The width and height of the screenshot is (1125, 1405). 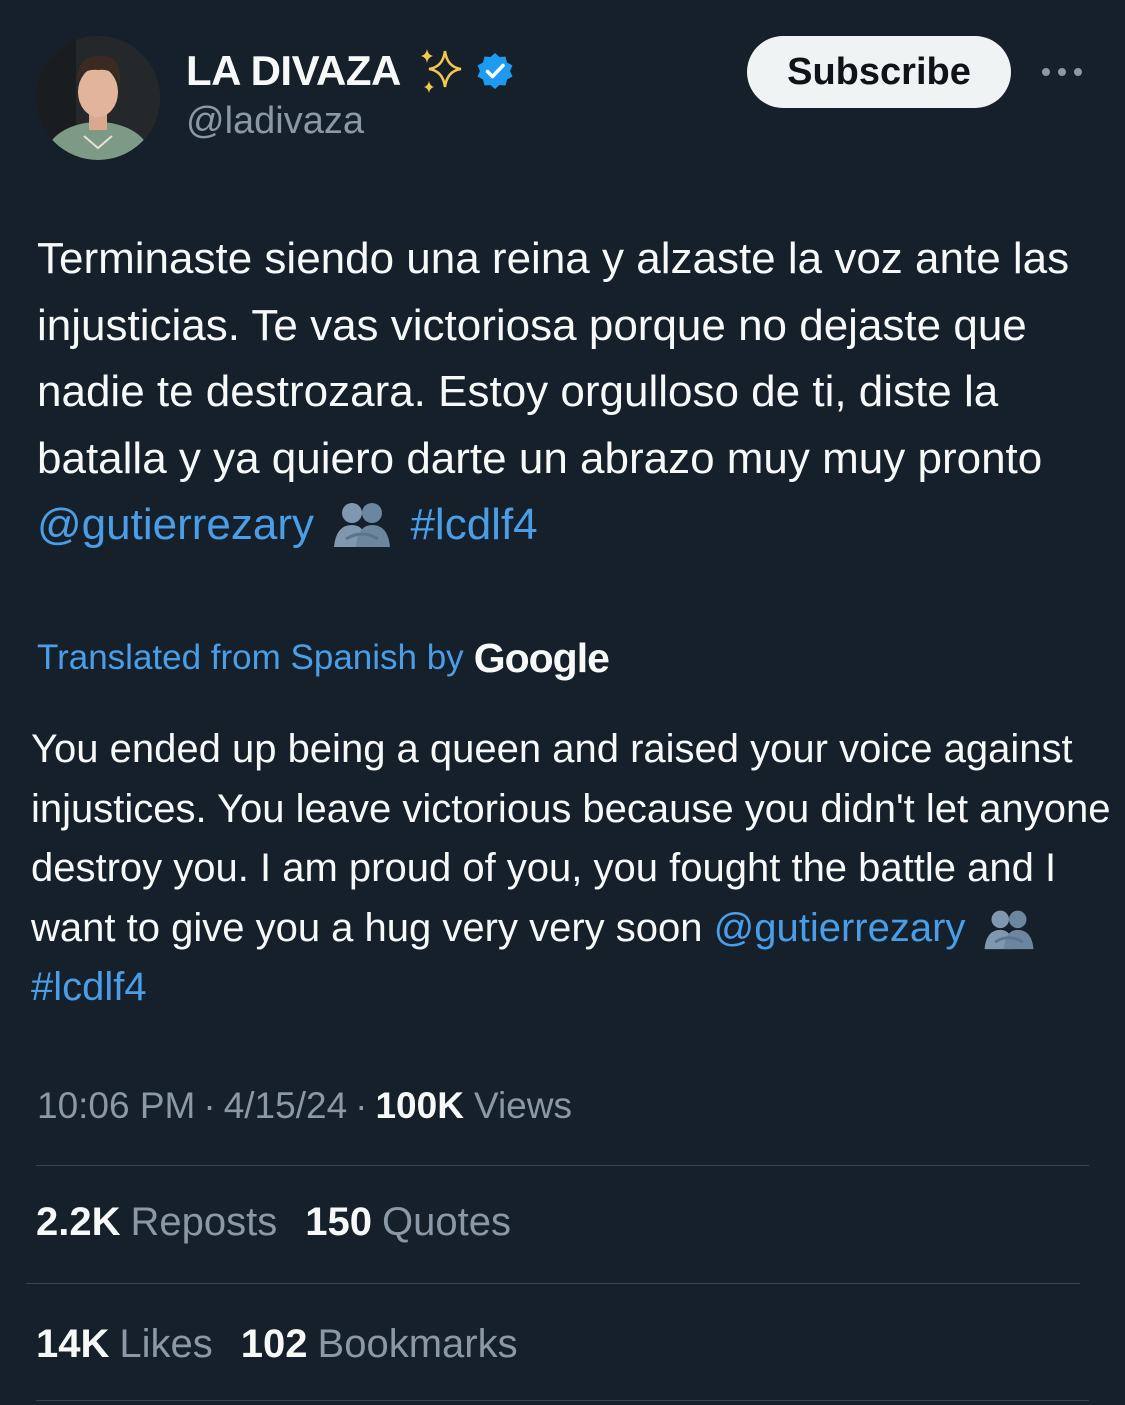 What do you see at coordinates (116, 1106) in the screenshot?
I see `tweet-time: 10:06 PM` at bounding box center [116, 1106].